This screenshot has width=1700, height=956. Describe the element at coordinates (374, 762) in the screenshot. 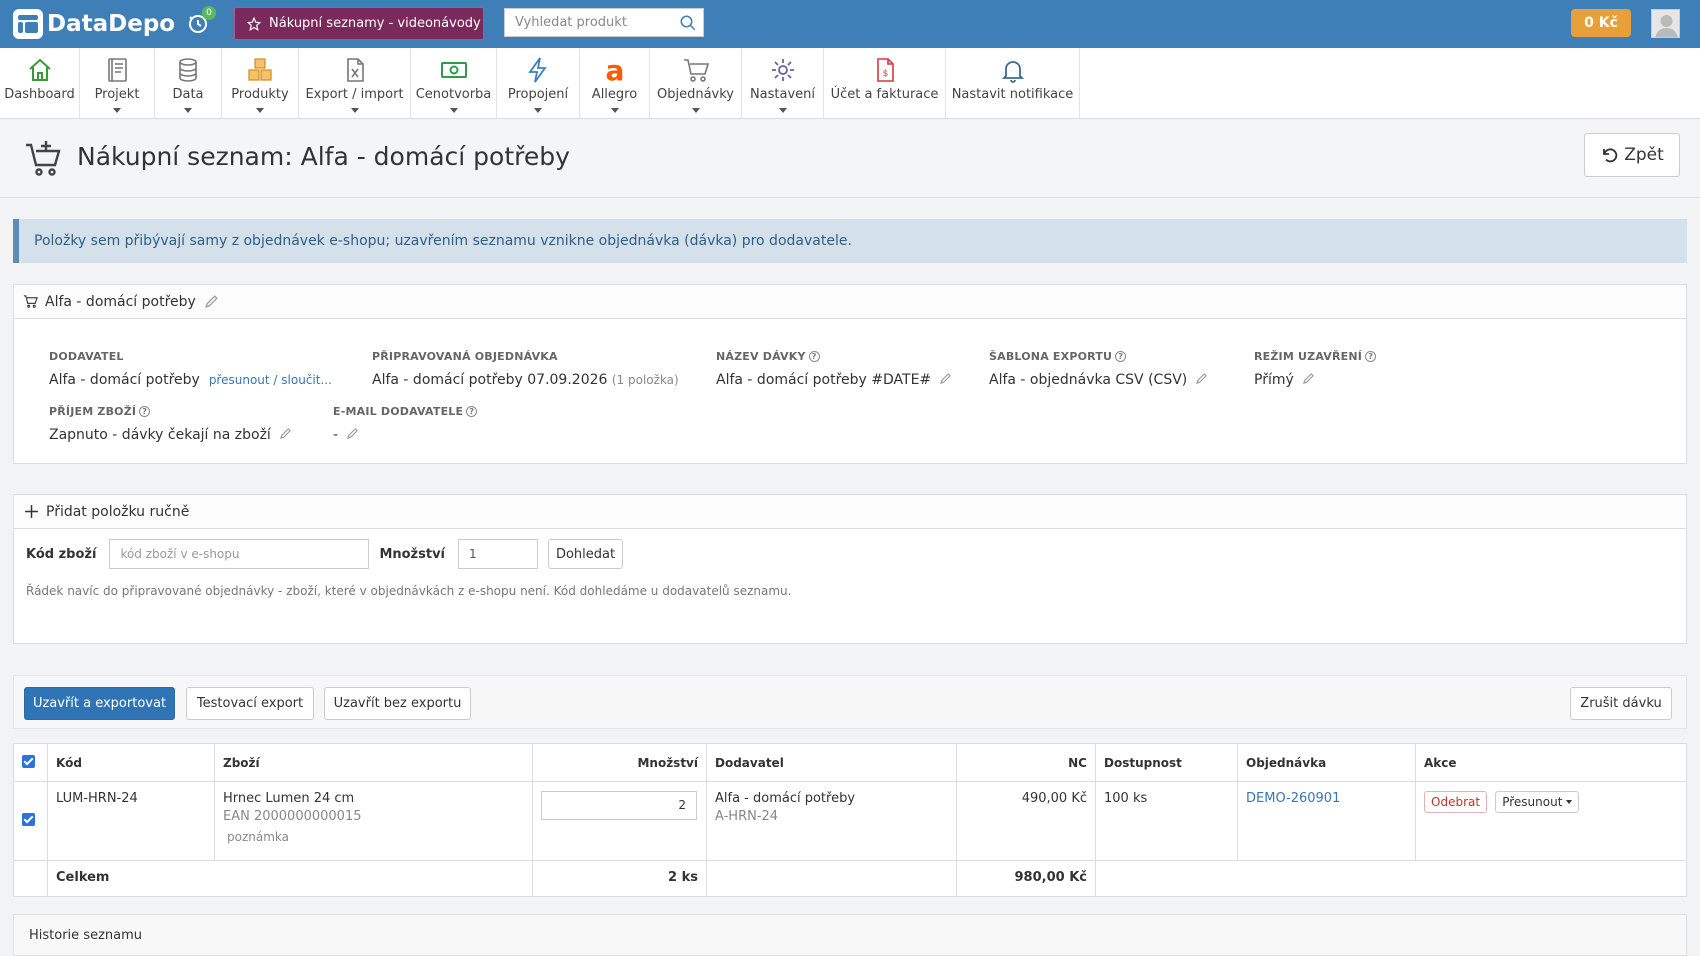

I see `col-item: Zboží` at that location.